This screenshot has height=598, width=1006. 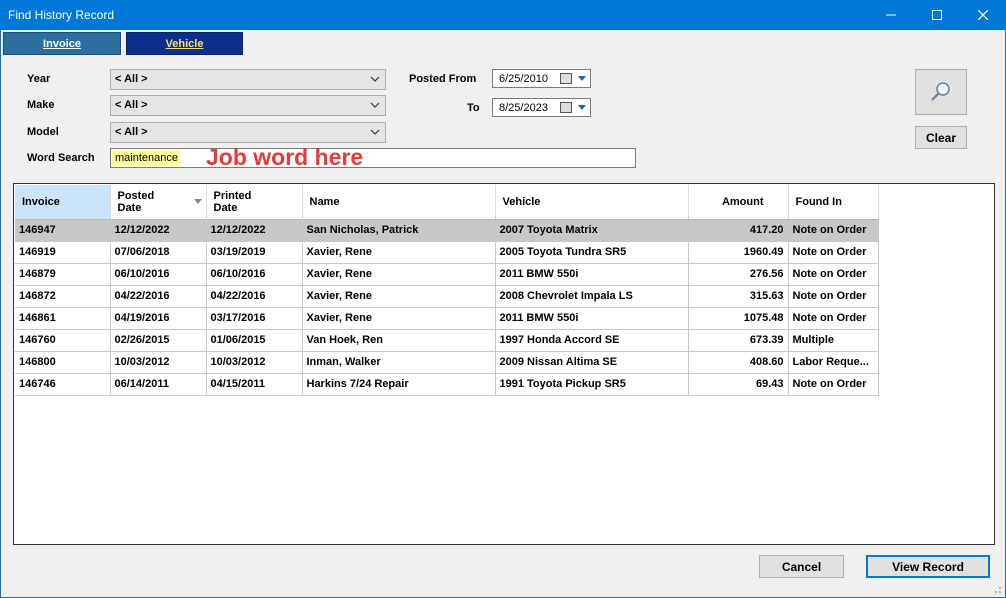 What do you see at coordinates (443, 79) in the screenshot?
I see `posted-from-label: Posted From` at bounding box center [443, 79].